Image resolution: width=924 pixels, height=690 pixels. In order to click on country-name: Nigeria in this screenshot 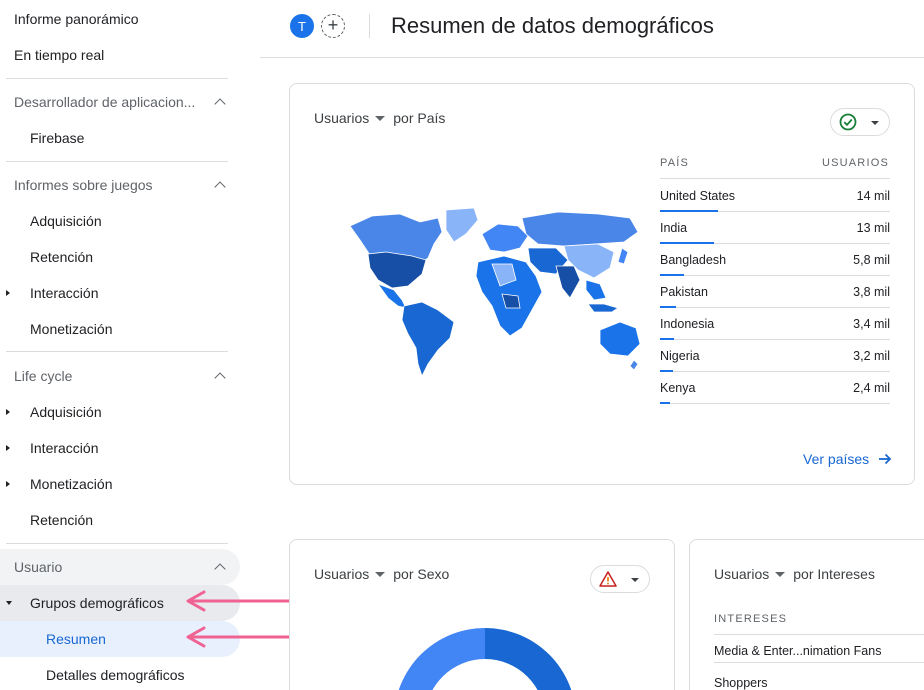, I will do `click(680, 356)`.